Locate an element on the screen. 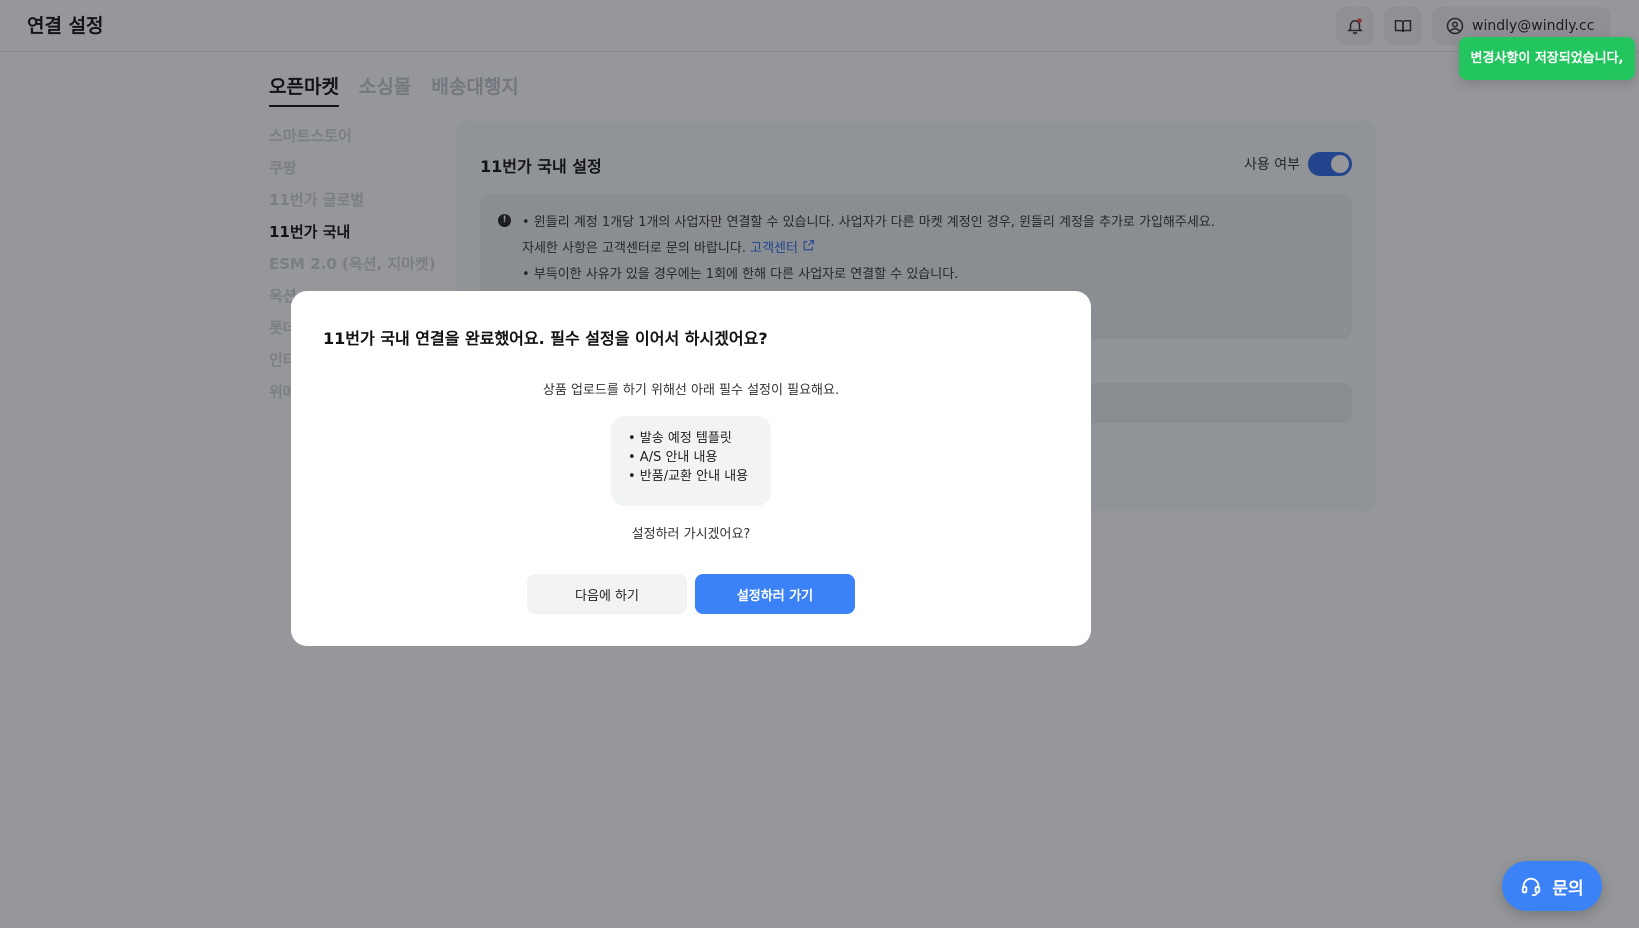  modal-question: 설정하러 가시겠어요? is located at coordinates (691, 534).